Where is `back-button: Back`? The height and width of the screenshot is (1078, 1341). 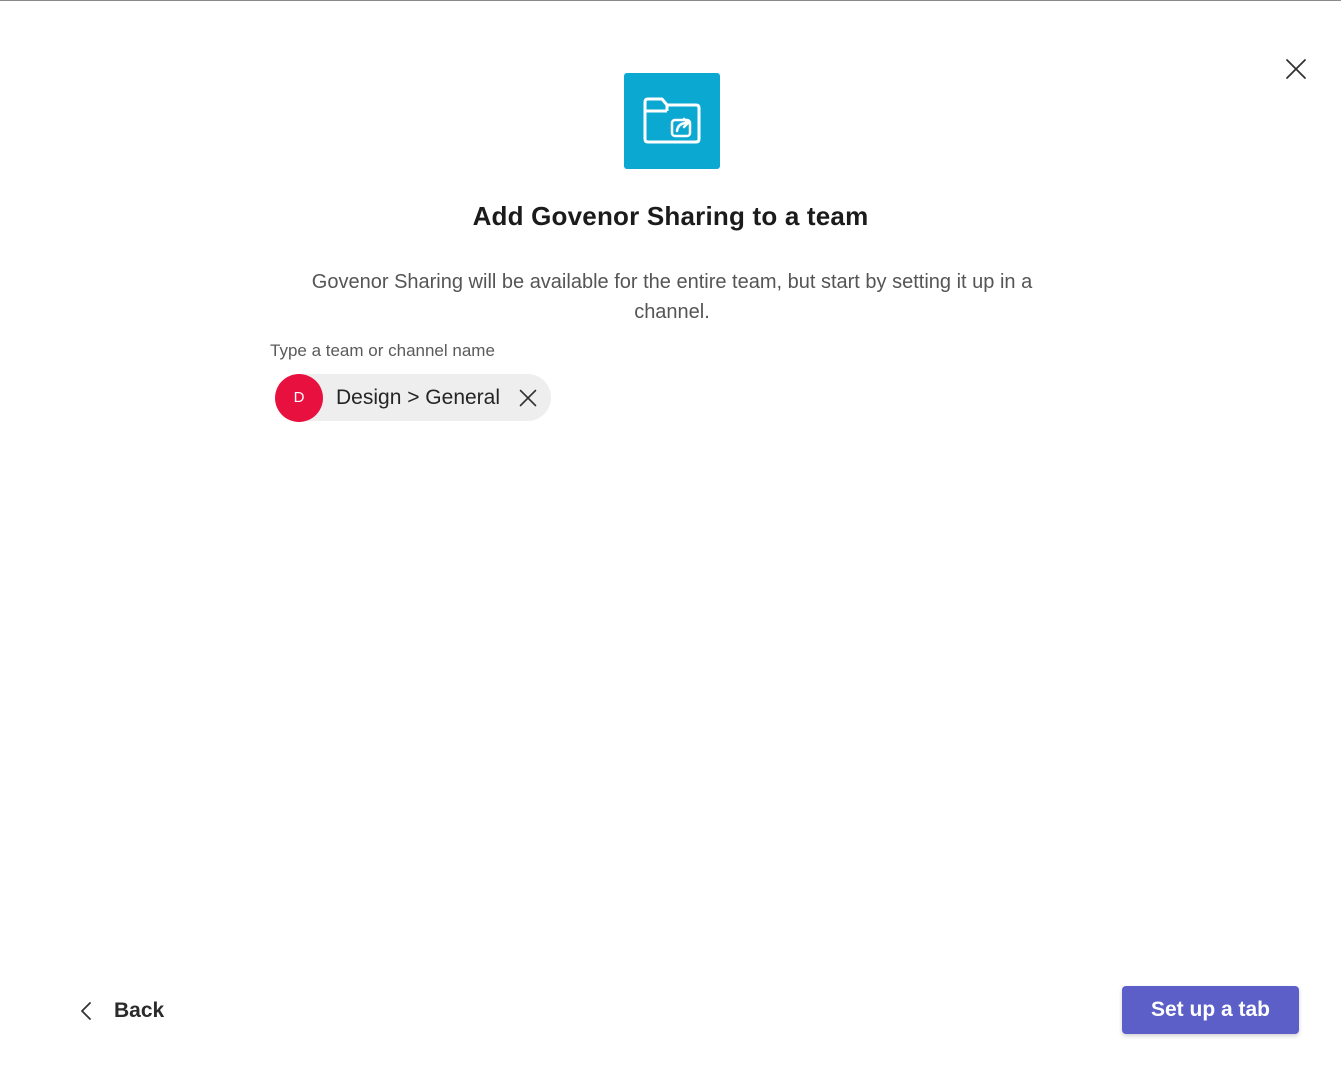
back-button: Back is located at coordinates (119, 1011).